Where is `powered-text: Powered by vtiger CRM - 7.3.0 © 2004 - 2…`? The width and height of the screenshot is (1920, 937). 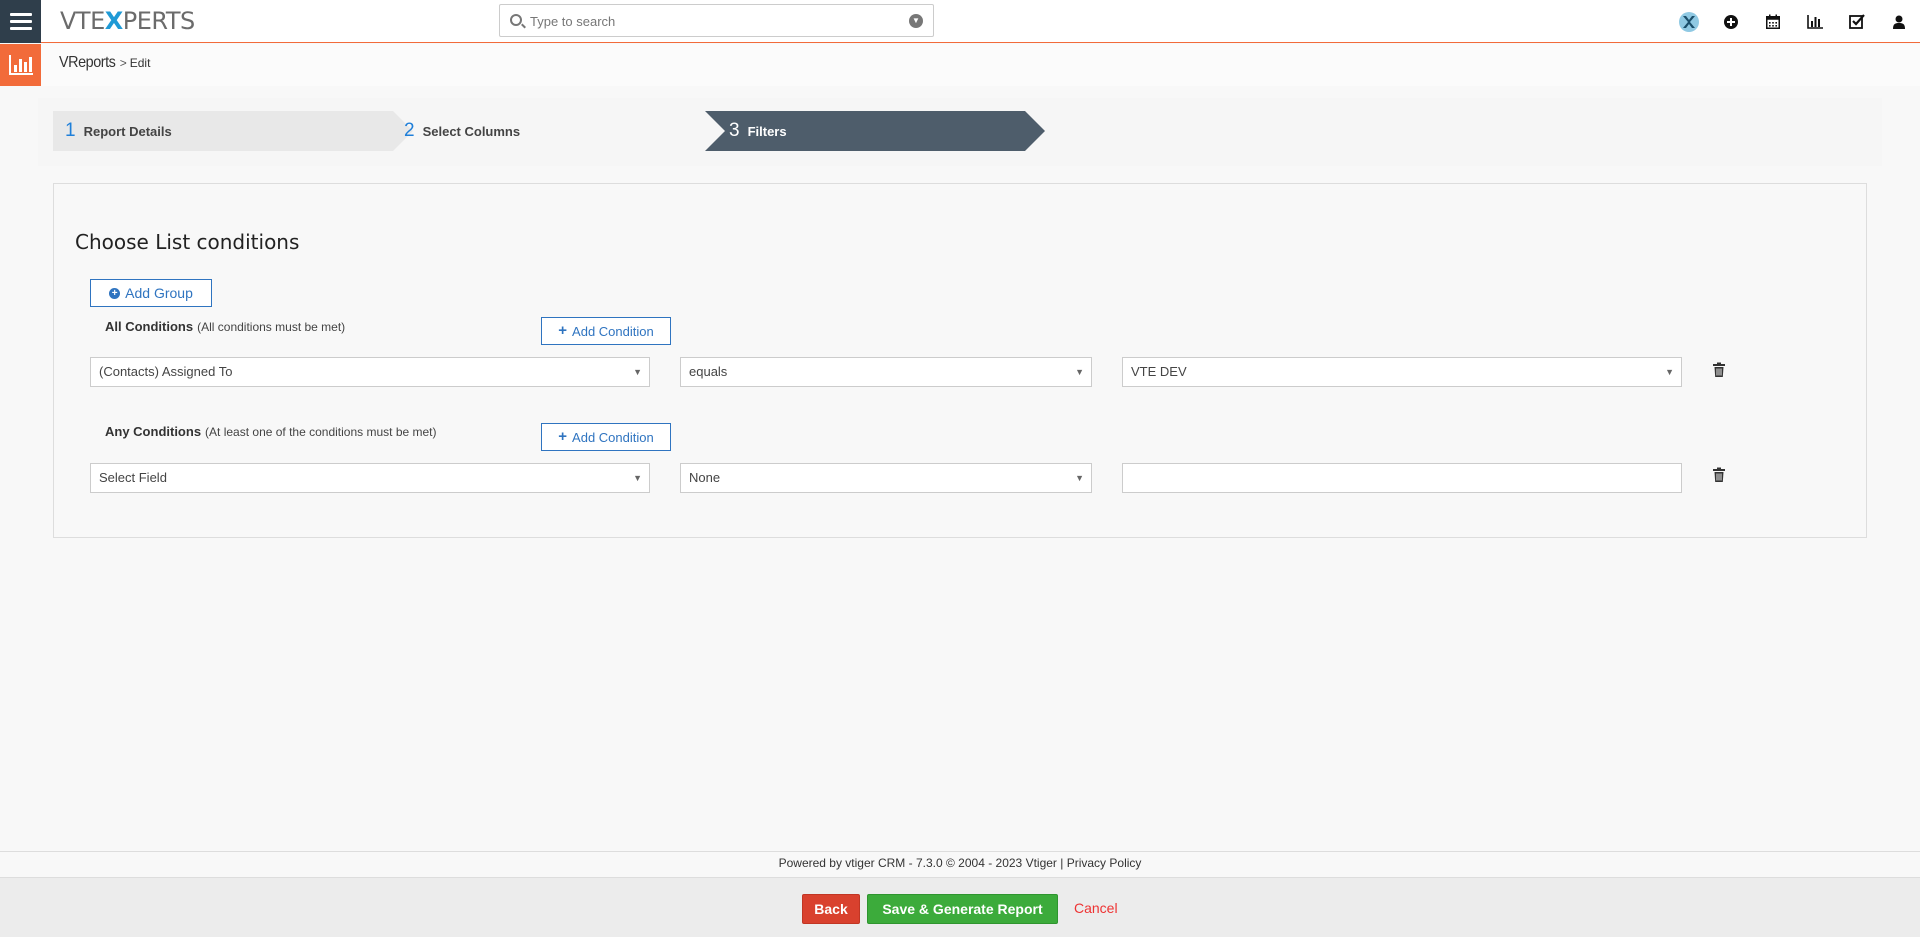
powered-text: Powered by vtiger CRM - 7.3.0 © 2004 - 2… is located at coordinates (902, 863).